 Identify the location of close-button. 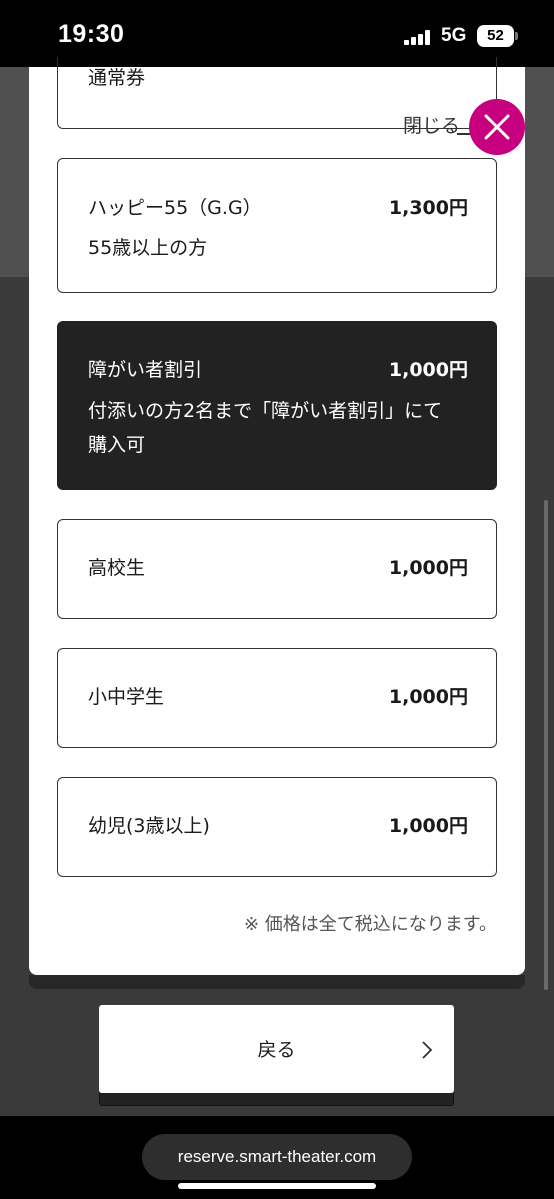
(497, 127).